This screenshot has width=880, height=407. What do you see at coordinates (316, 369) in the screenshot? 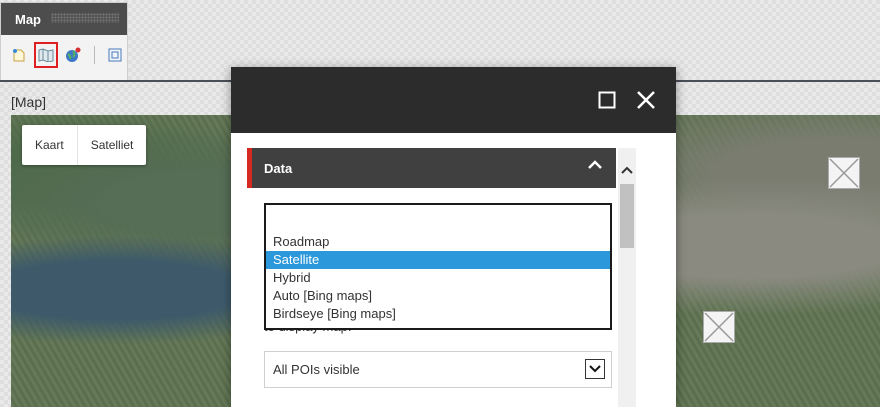
I see `poi-select-value: All POIs visible` at bounding box center [316, 369].